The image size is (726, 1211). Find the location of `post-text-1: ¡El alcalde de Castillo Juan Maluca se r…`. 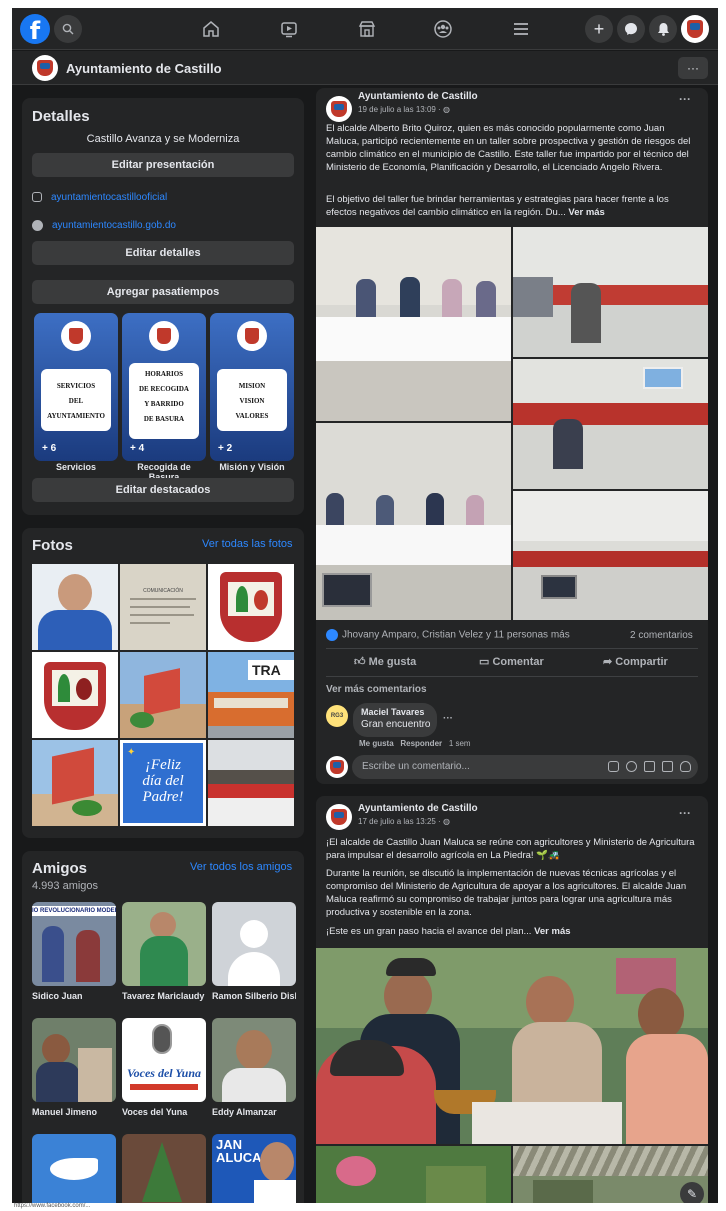

post-text-1: ¡El alcalde de Castillo Juan Maluca se r… is located at coordinates (510, 849).